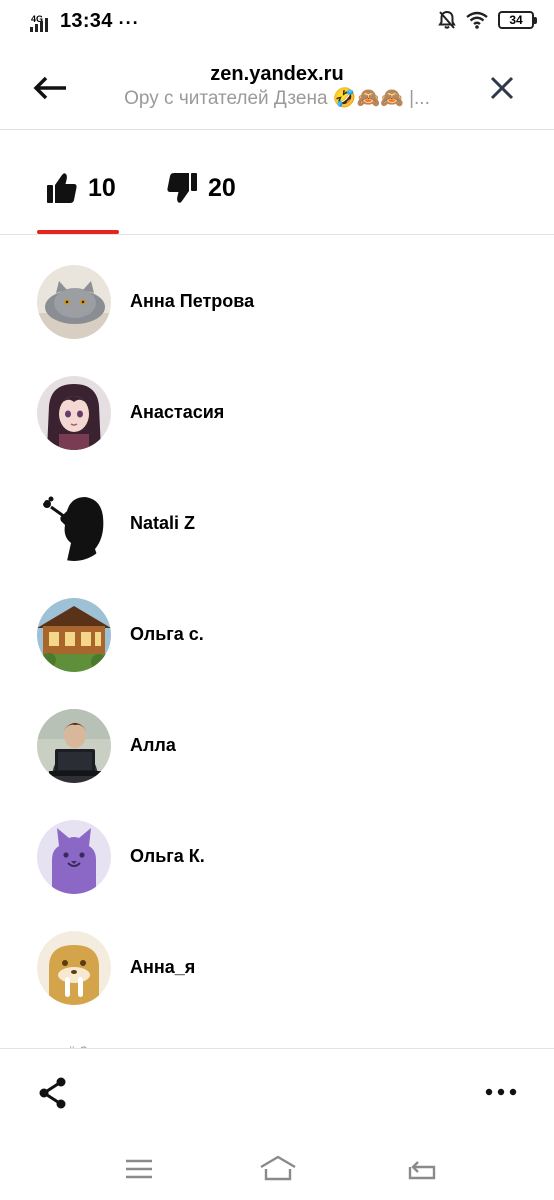 This screenshot has height=1200, width=554. I want to click on tab-likes: 10, so click(81, 188).